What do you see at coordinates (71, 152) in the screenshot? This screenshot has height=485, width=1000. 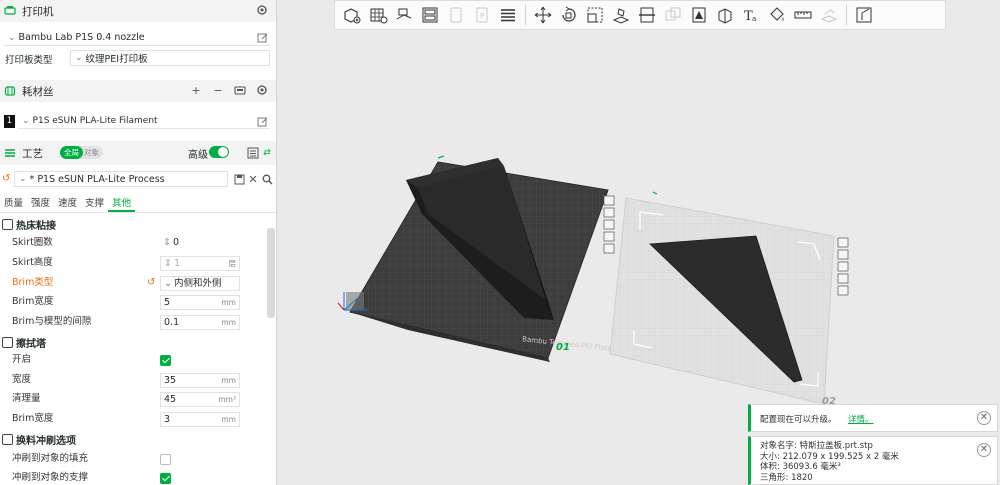 I see `toggle-global: 全局` at bounding box center [71, 152].